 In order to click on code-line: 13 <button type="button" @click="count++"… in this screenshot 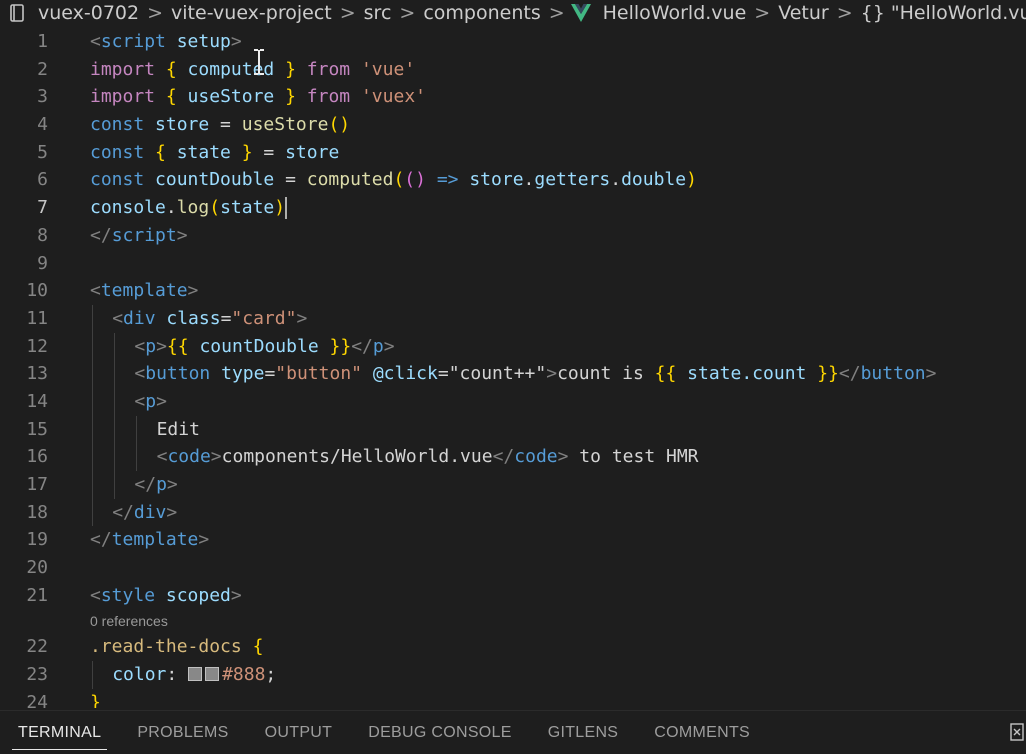, I will do `click(513, 374)`.